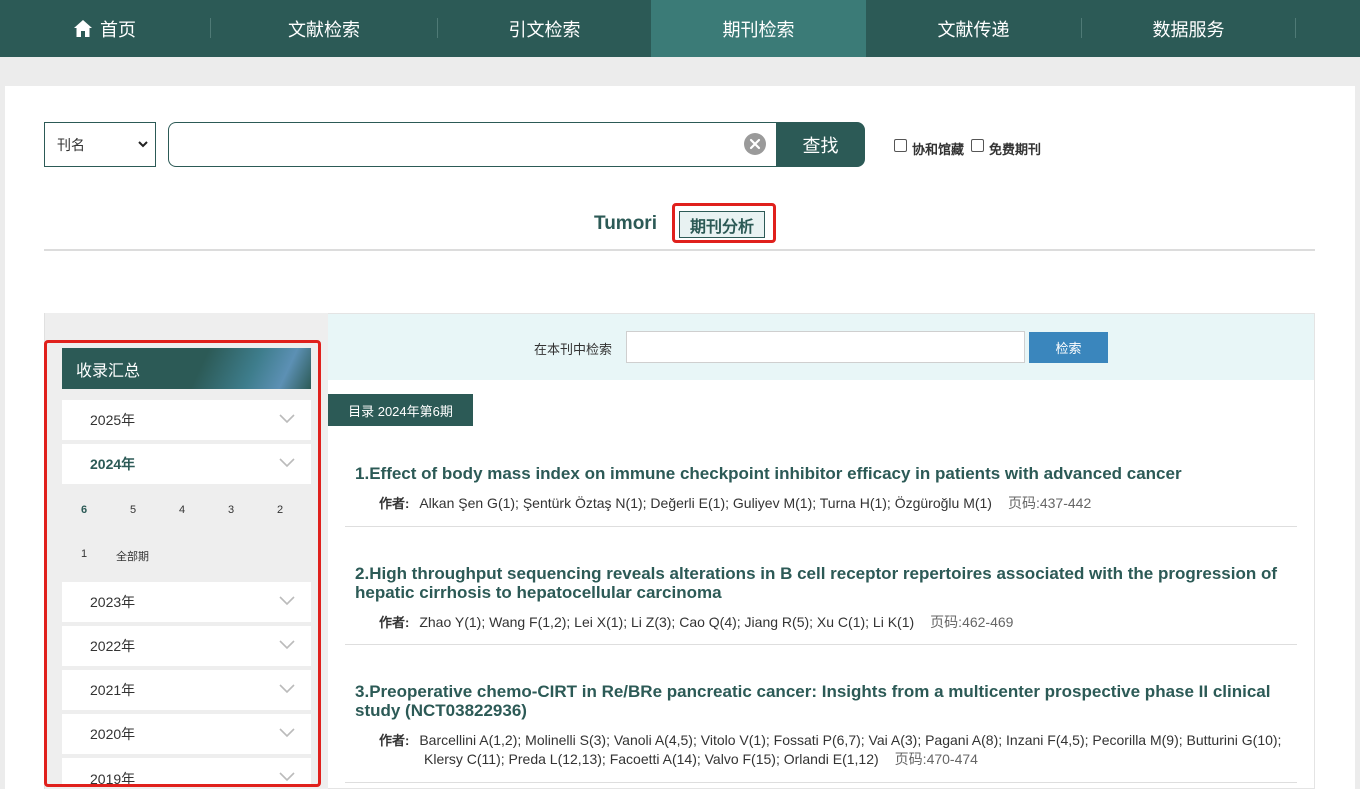  Describe the element at coordinates (820, 144) in the screenshot. I see `search-button: 查找` at that location.